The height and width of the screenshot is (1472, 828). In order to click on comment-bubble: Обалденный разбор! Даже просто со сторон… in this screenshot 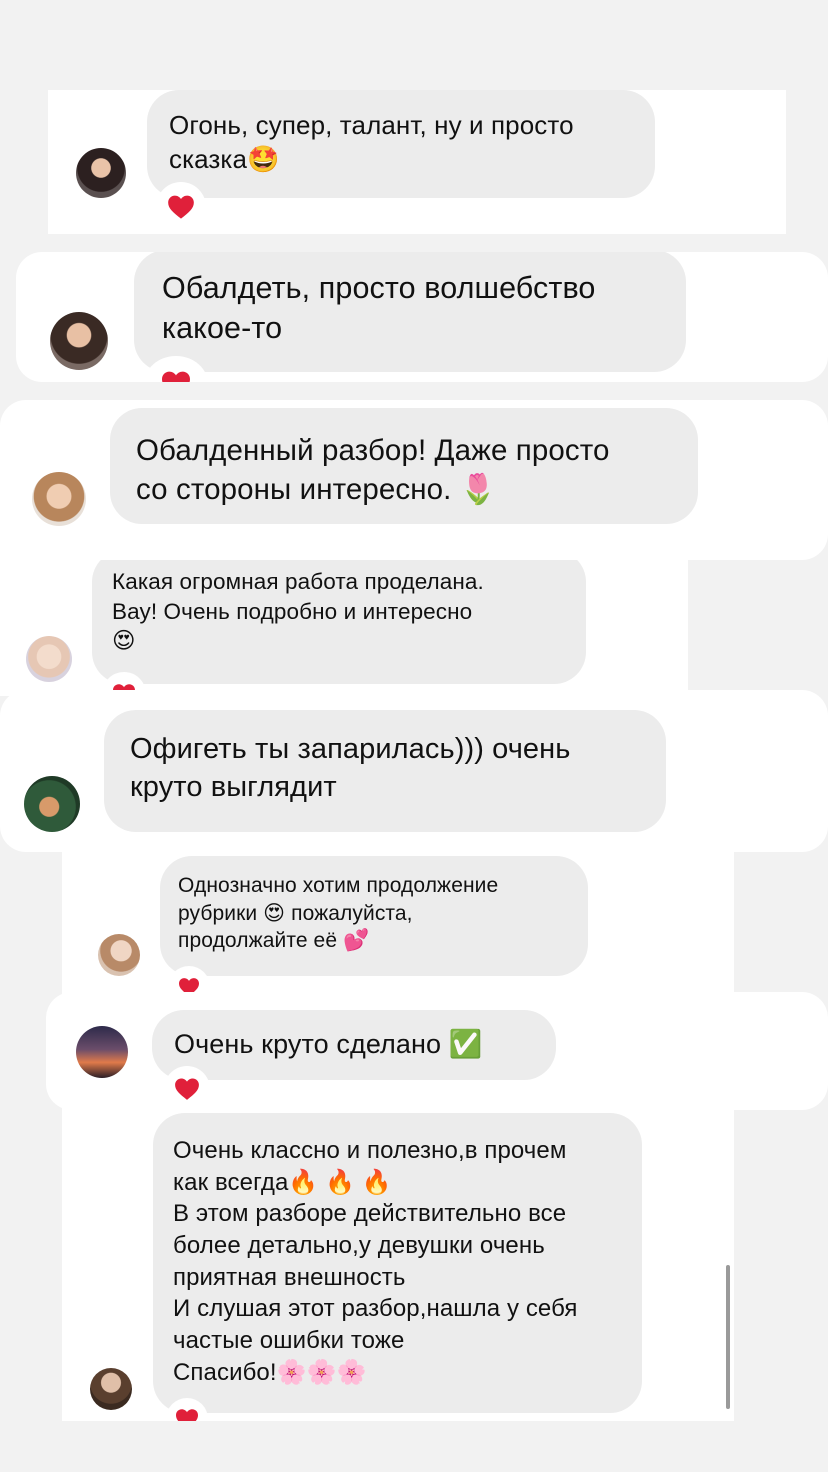, I will do `click(404, 466)`.